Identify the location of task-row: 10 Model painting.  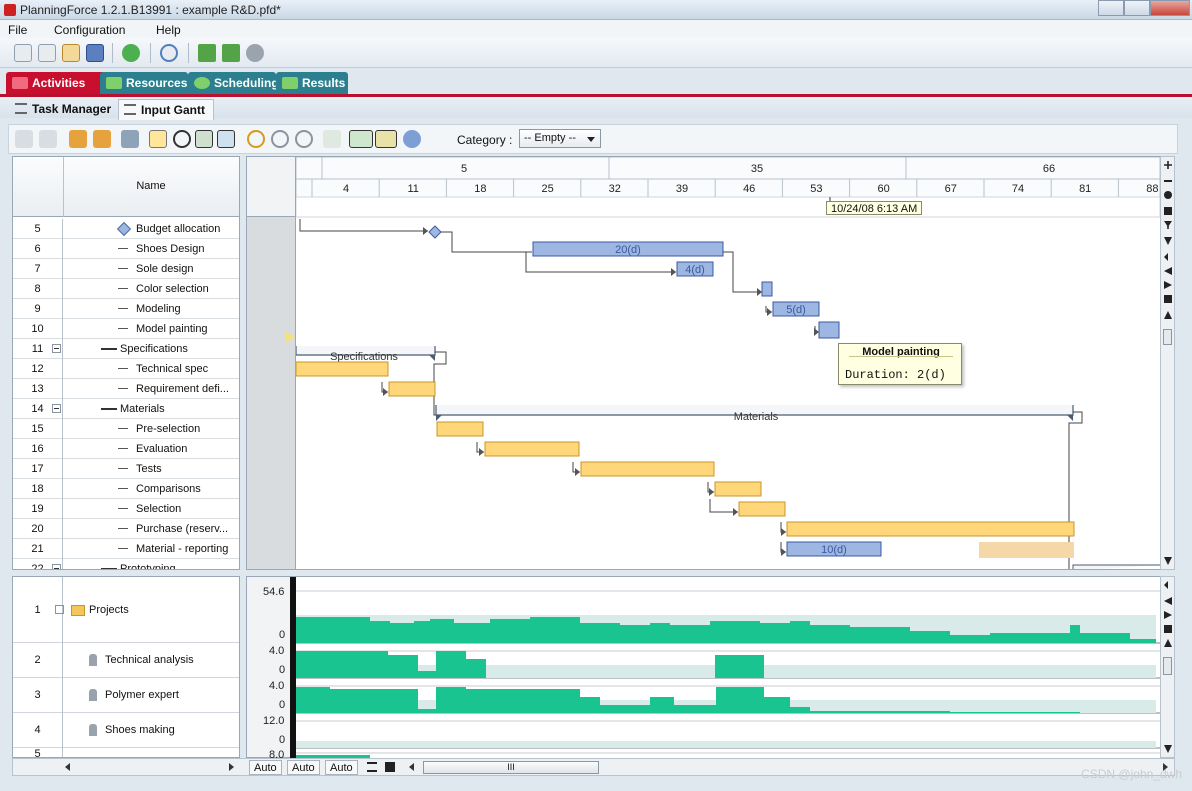
(126, 329).